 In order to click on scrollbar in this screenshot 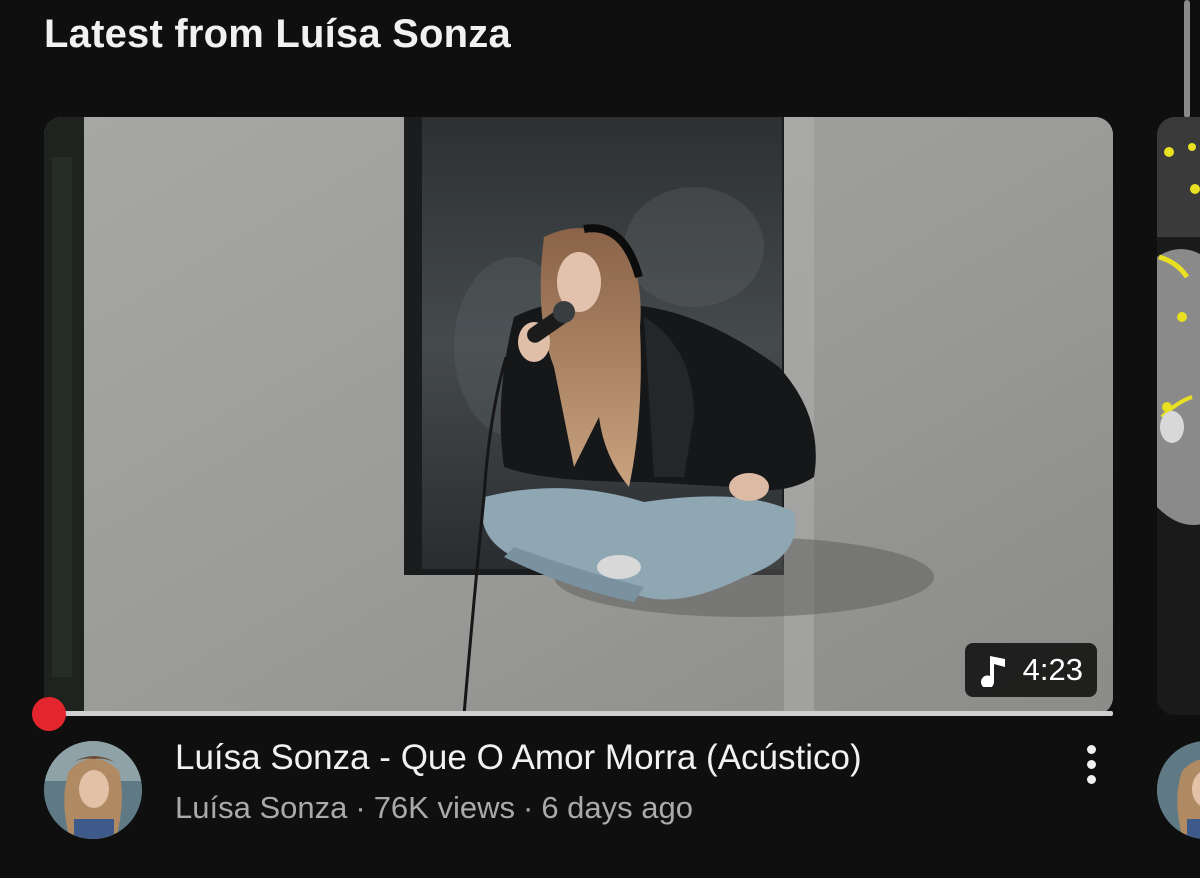, I will do `click(1187, 59)`.